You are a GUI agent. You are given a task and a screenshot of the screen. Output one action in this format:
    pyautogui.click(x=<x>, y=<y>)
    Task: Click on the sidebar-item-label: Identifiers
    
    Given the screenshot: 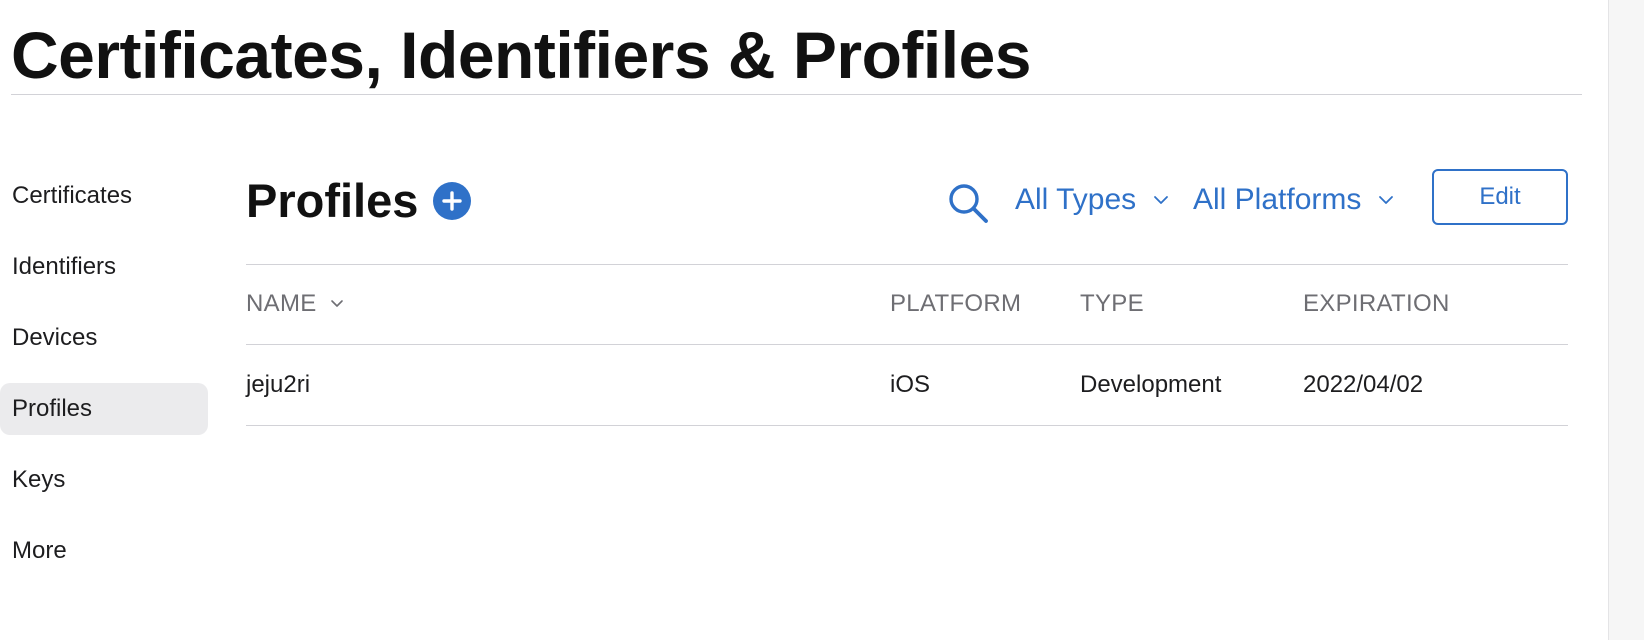 What is the action you would take?
    pyautogui.click(x=64, y=266)
    